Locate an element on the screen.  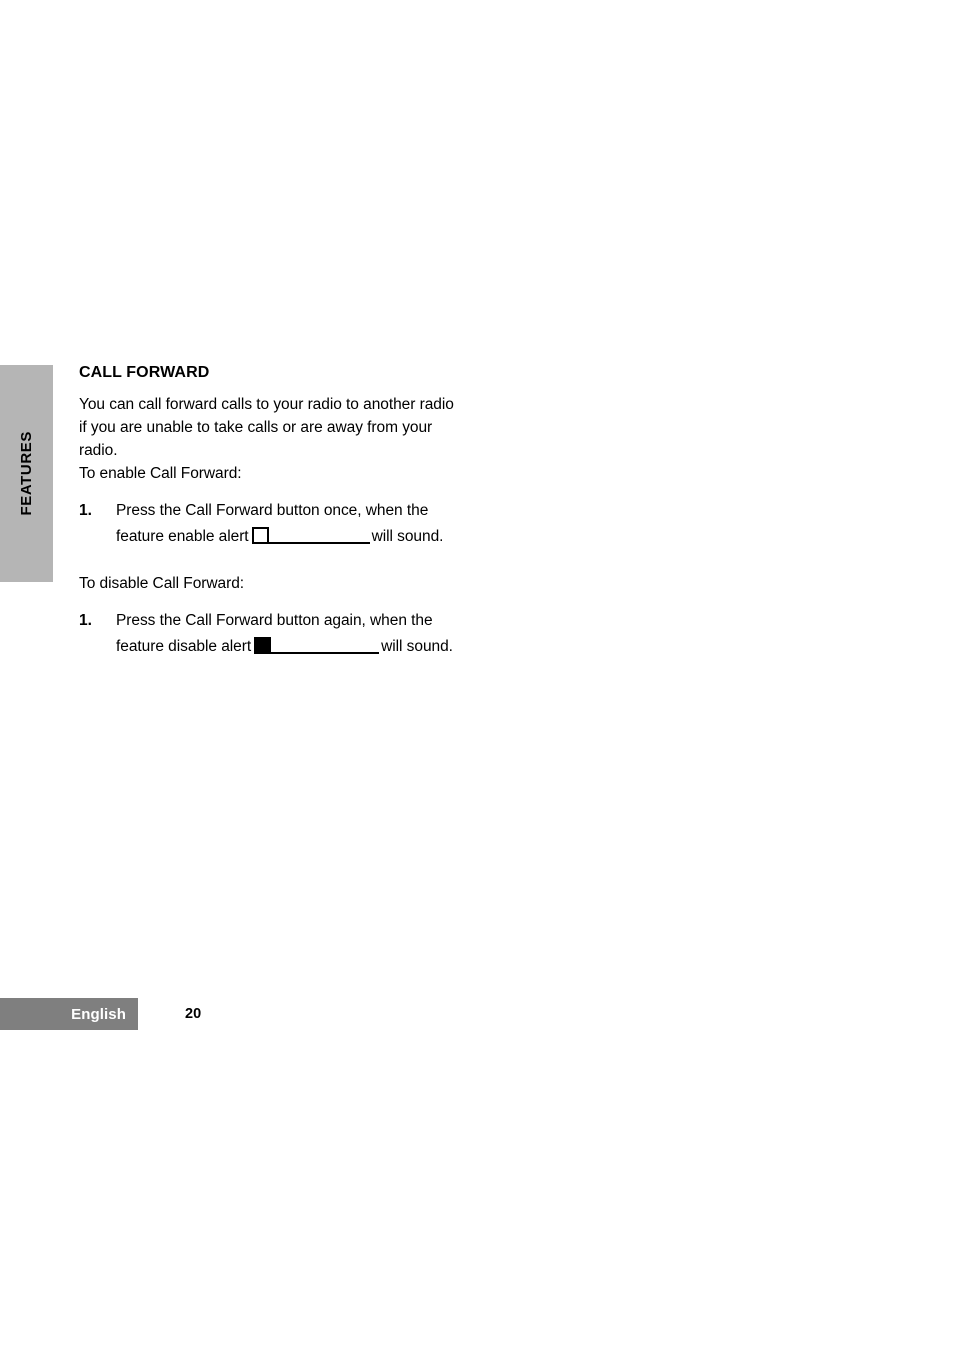
disable-step-number: 1. is located at coordinates (85, 620).